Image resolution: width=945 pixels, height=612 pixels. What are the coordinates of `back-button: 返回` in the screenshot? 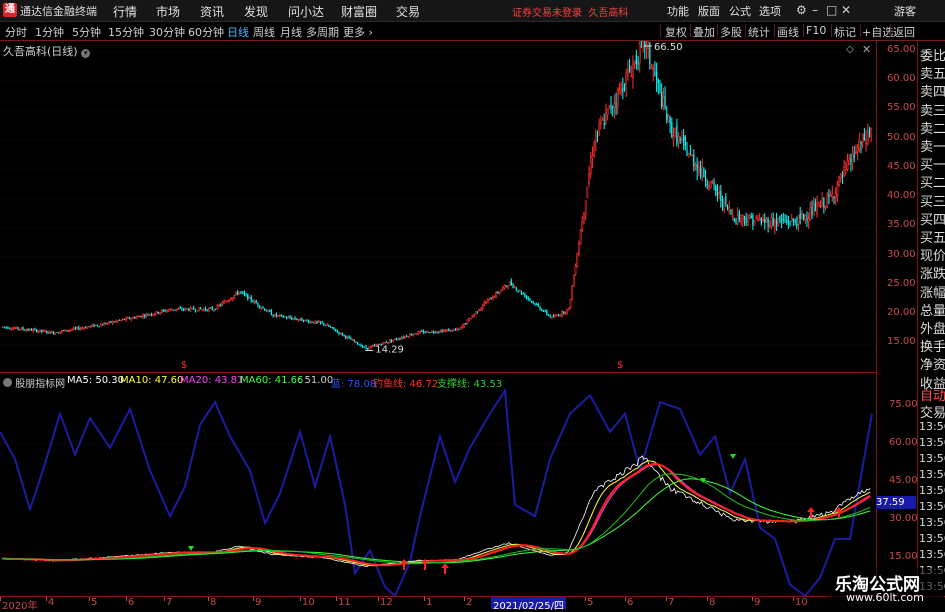 It's located at (904, 32).